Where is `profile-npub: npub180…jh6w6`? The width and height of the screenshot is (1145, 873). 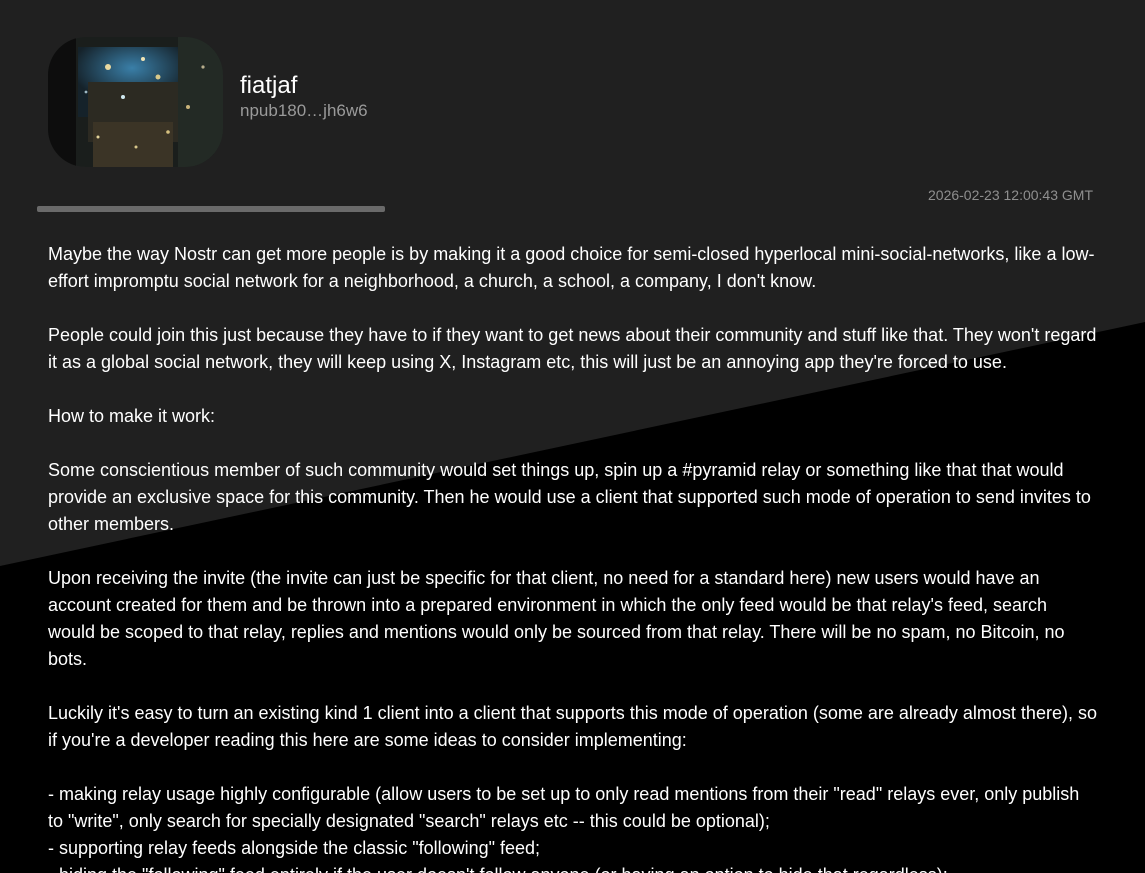 profile-npub: npub180…jh6w6 is located at coordinates (304, 111).